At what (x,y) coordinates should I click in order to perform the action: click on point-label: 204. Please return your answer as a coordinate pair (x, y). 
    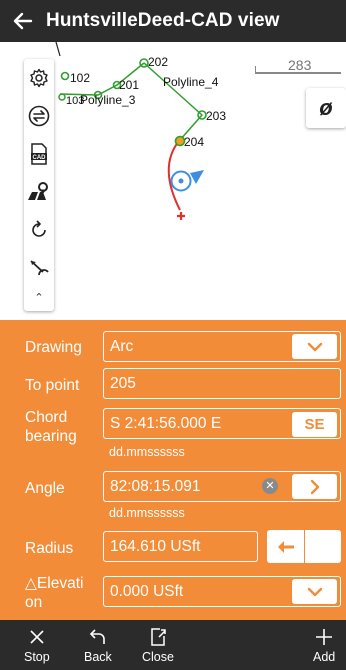
    Looking at the image, I should click on (194, 142).